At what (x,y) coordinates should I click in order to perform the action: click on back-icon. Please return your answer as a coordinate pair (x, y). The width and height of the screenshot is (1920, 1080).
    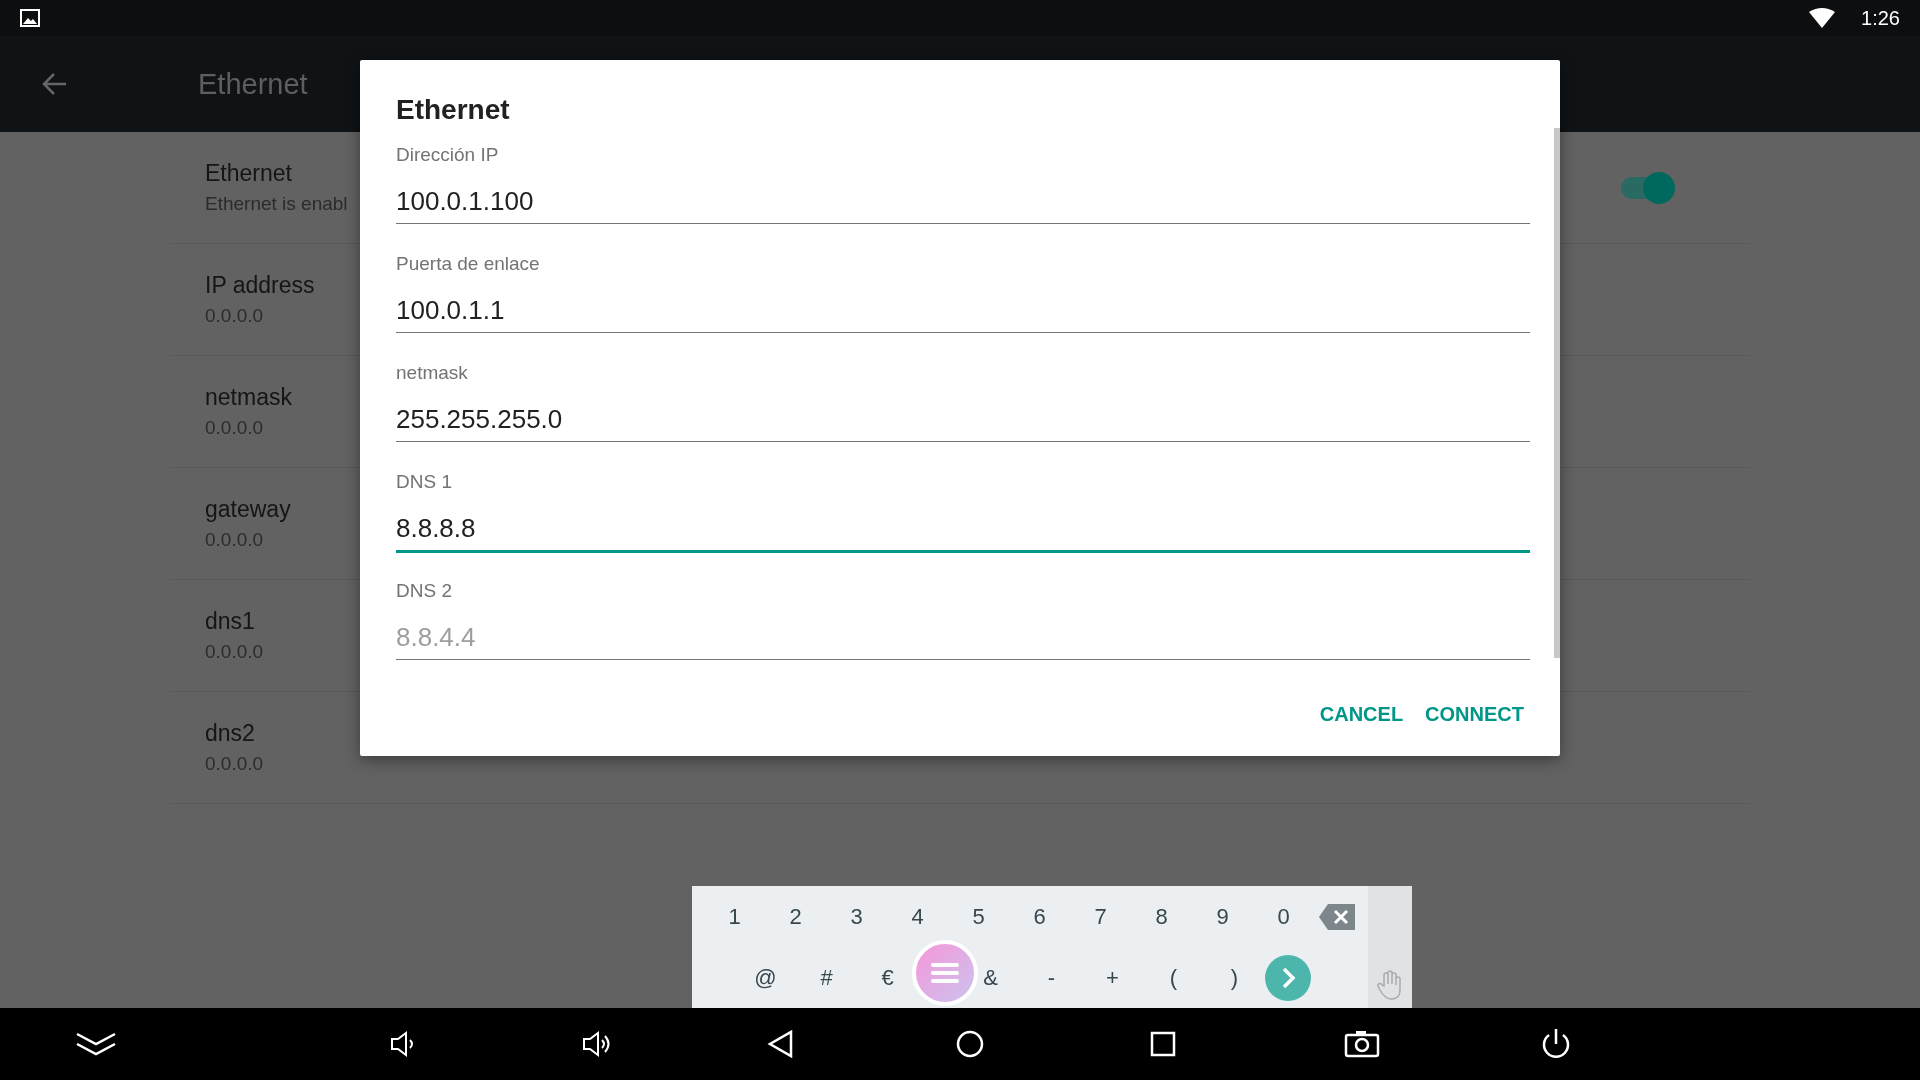
    Looking at the image, I should click on (781, 1044).